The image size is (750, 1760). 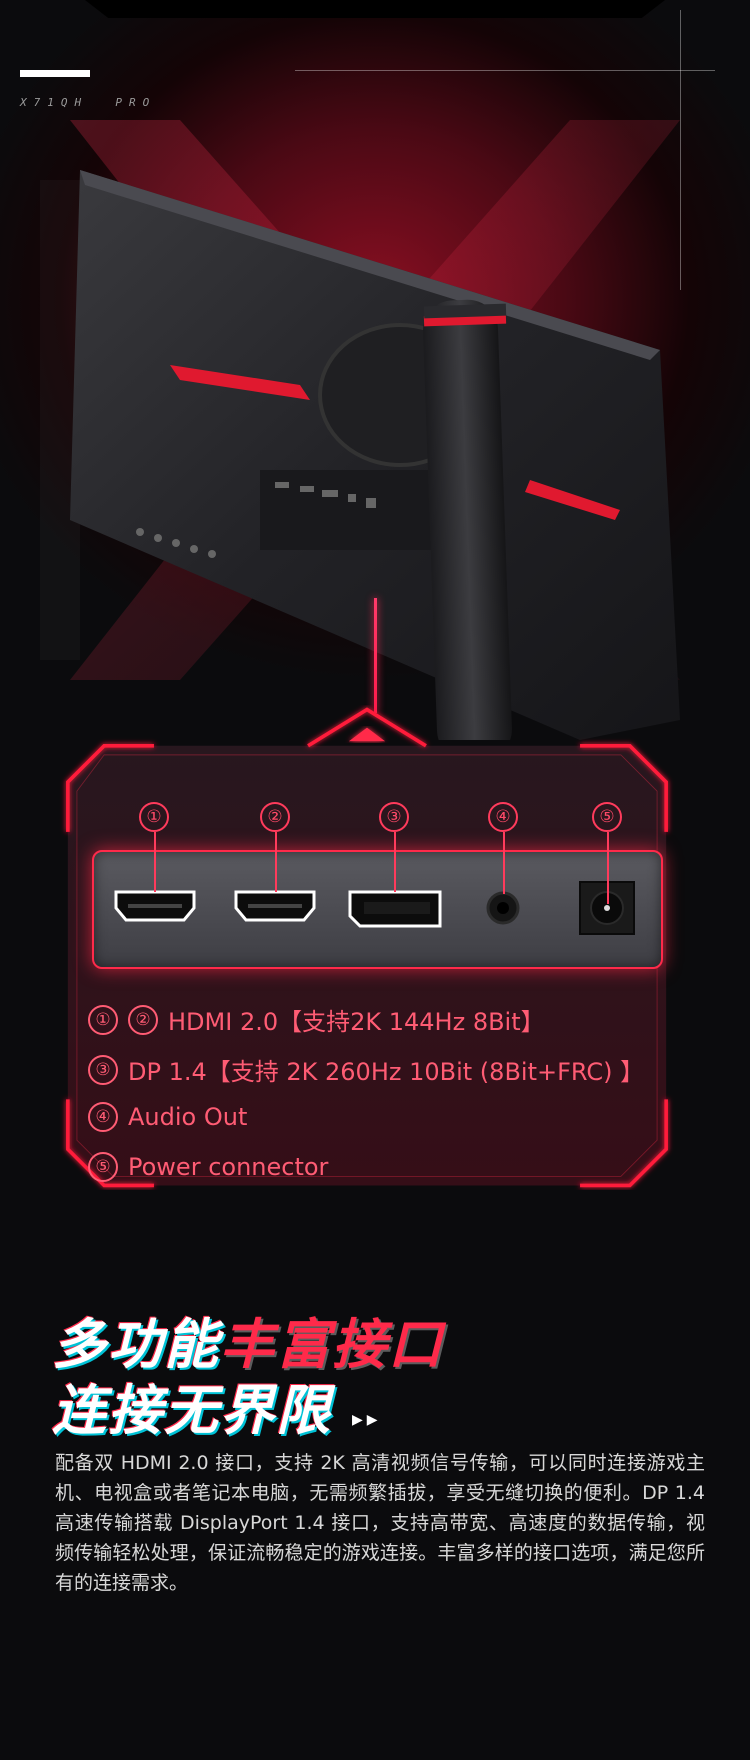 I want to click on spec-hdmi: ① ② HDMI 2.0【支持2K 144Hz 8Bit】, so click(x=316, y=1019).